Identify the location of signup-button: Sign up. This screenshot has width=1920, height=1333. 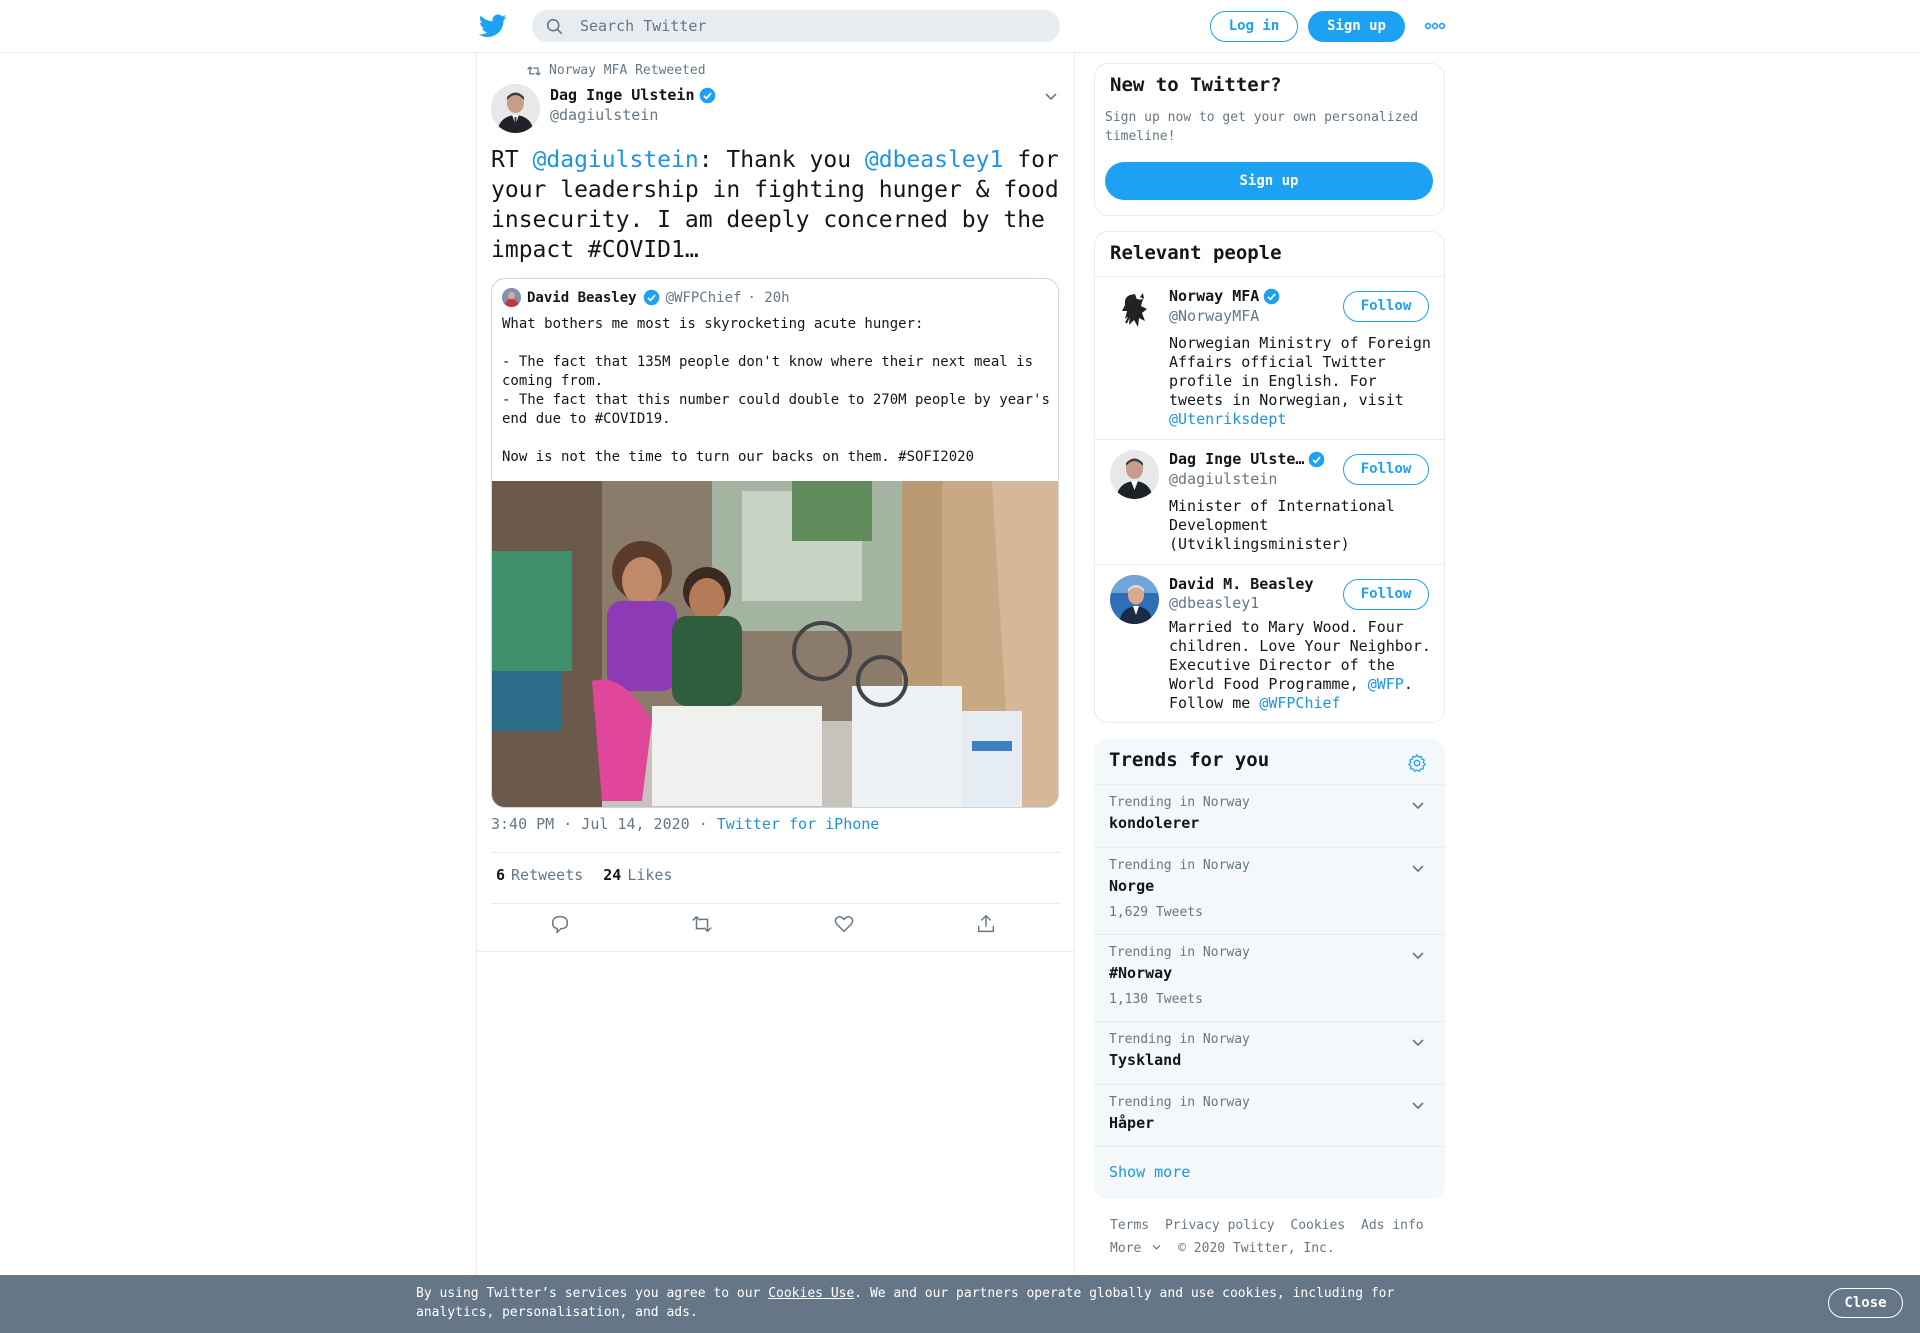
(1356, 26).